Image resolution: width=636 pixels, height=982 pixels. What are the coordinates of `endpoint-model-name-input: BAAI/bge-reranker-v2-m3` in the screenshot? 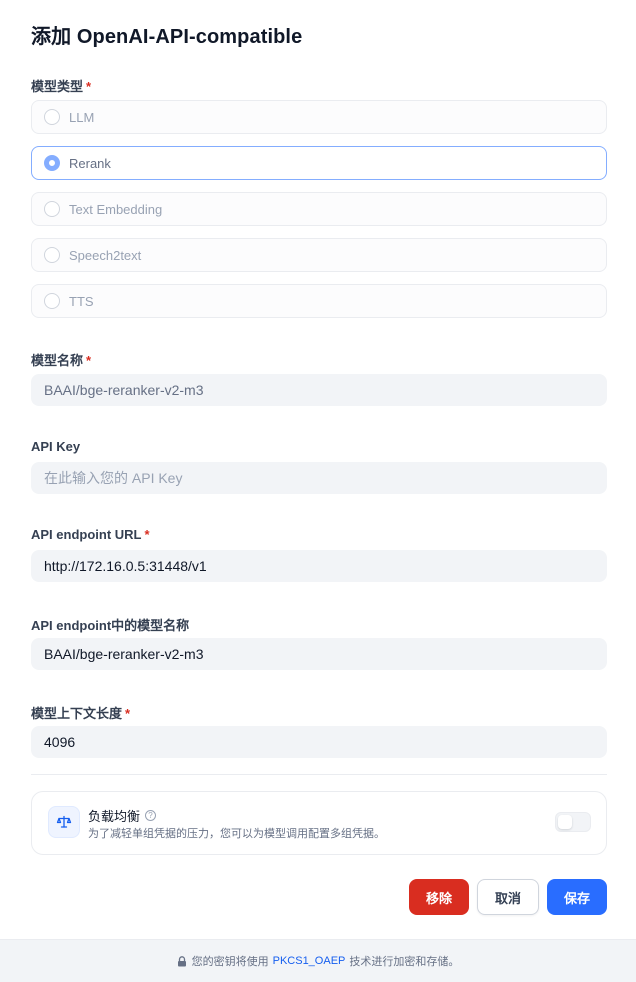 It's located at (319, 654).